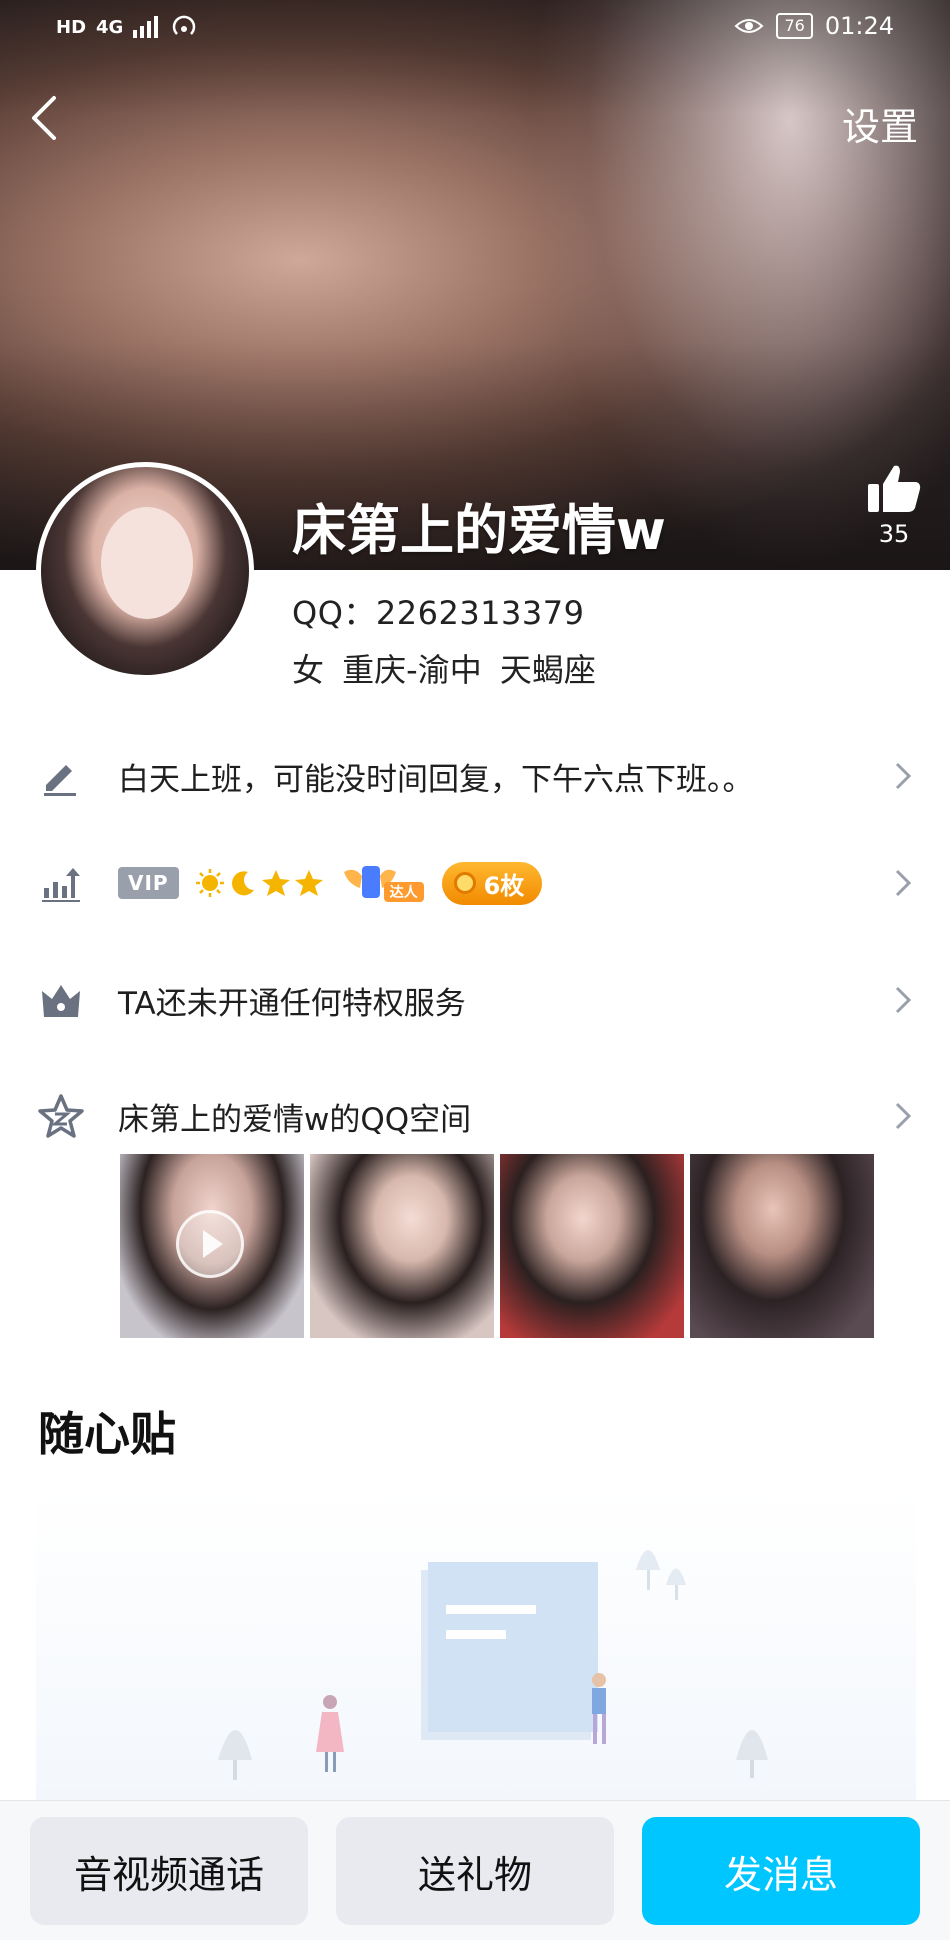 This screenshot has height=1940, width=950. Describe the element at coordinates (383, 883) in the screenshot. I see `daren-badge: 达人` at that location.